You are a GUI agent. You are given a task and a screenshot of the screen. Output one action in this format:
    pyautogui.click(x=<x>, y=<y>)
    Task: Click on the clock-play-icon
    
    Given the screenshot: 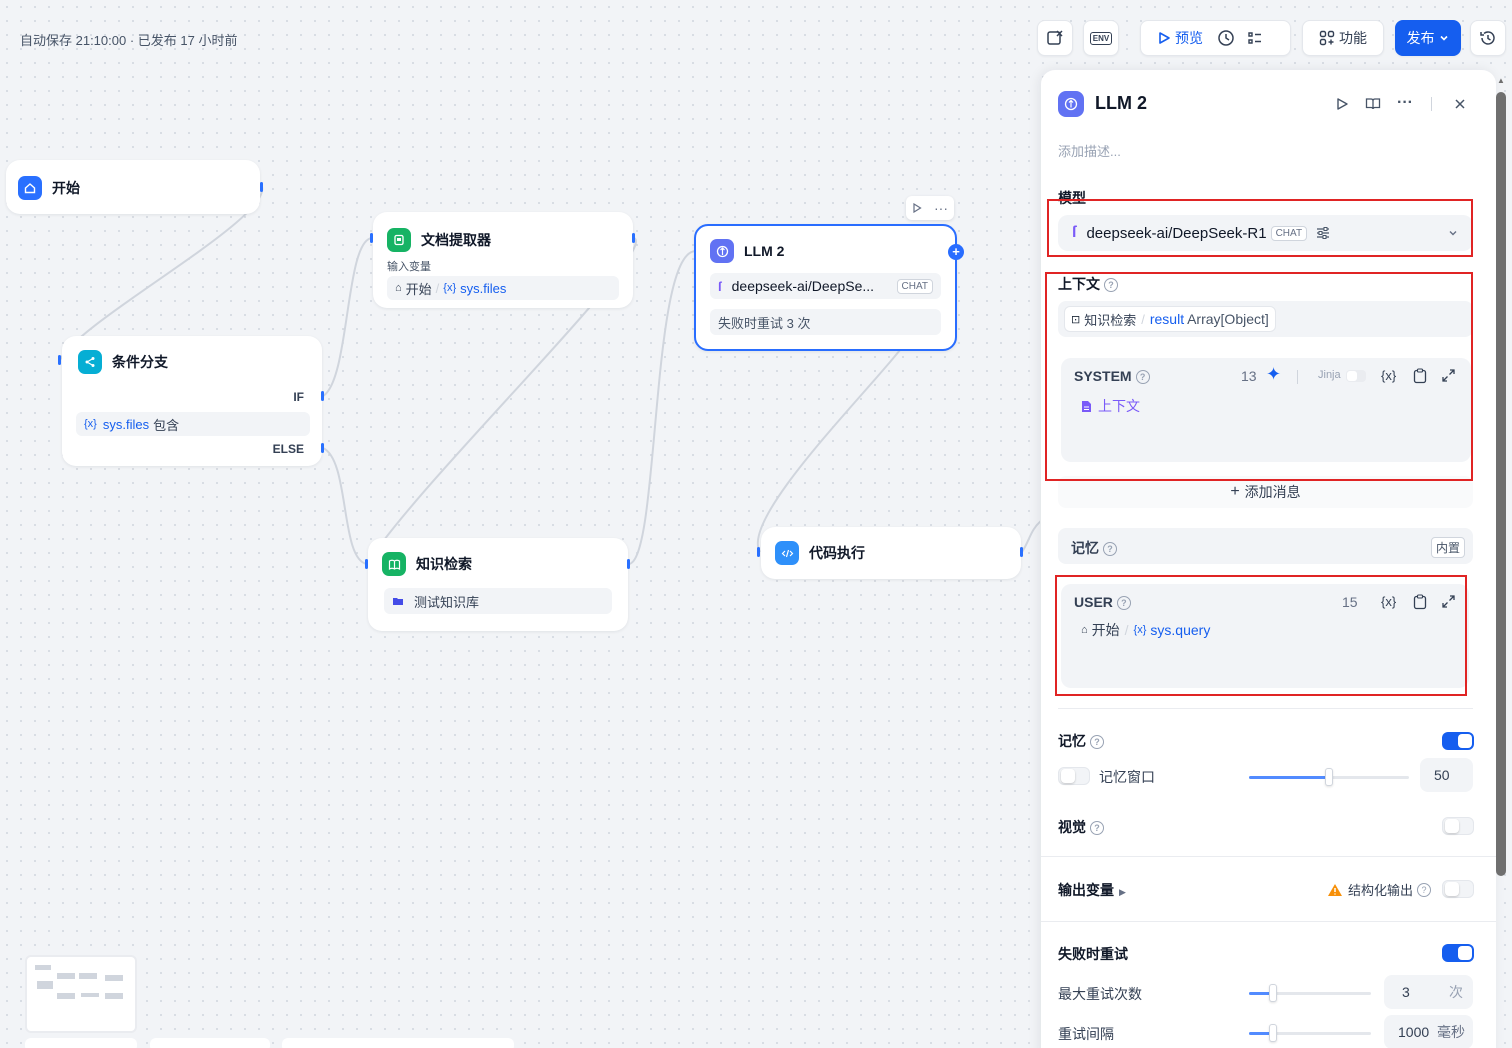 What is the action you would take?
    pyautogui.click(x=1226, y=38)
    